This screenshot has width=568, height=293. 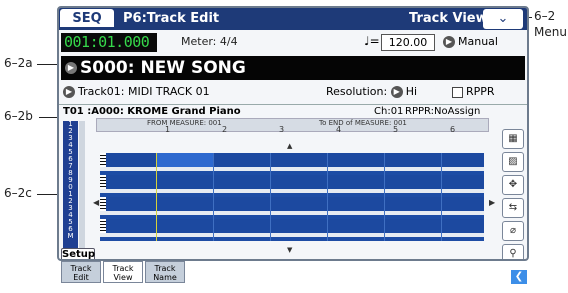 What do you see at coordinates (70, 236) in the screenshot?
I see `track-number: M` at bounding box center [70, 236].